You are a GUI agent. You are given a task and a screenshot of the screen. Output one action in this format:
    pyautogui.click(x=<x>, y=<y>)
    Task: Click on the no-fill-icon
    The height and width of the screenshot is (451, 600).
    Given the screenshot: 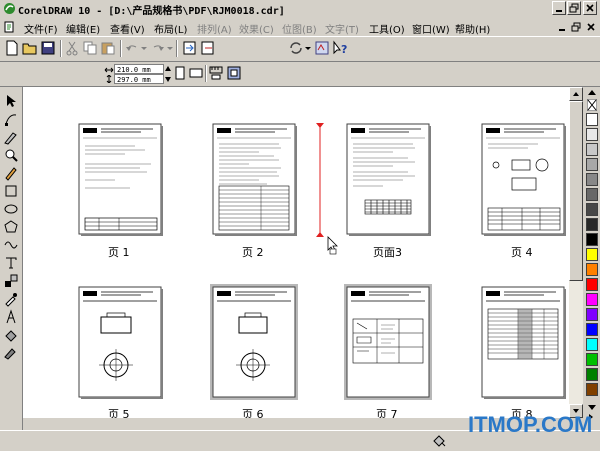 What is the action you would take?
    pyautogui.click(x=592, y=105)
    